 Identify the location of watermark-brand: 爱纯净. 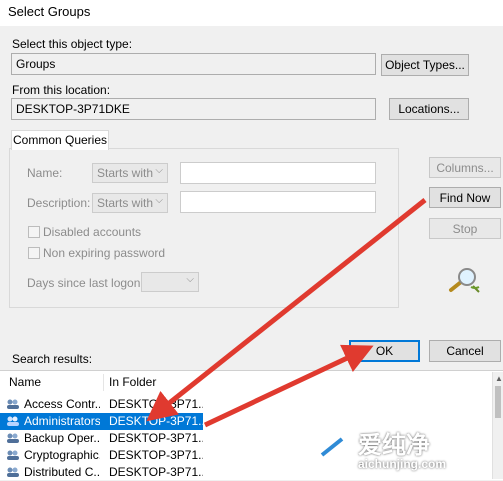
(394, 445).